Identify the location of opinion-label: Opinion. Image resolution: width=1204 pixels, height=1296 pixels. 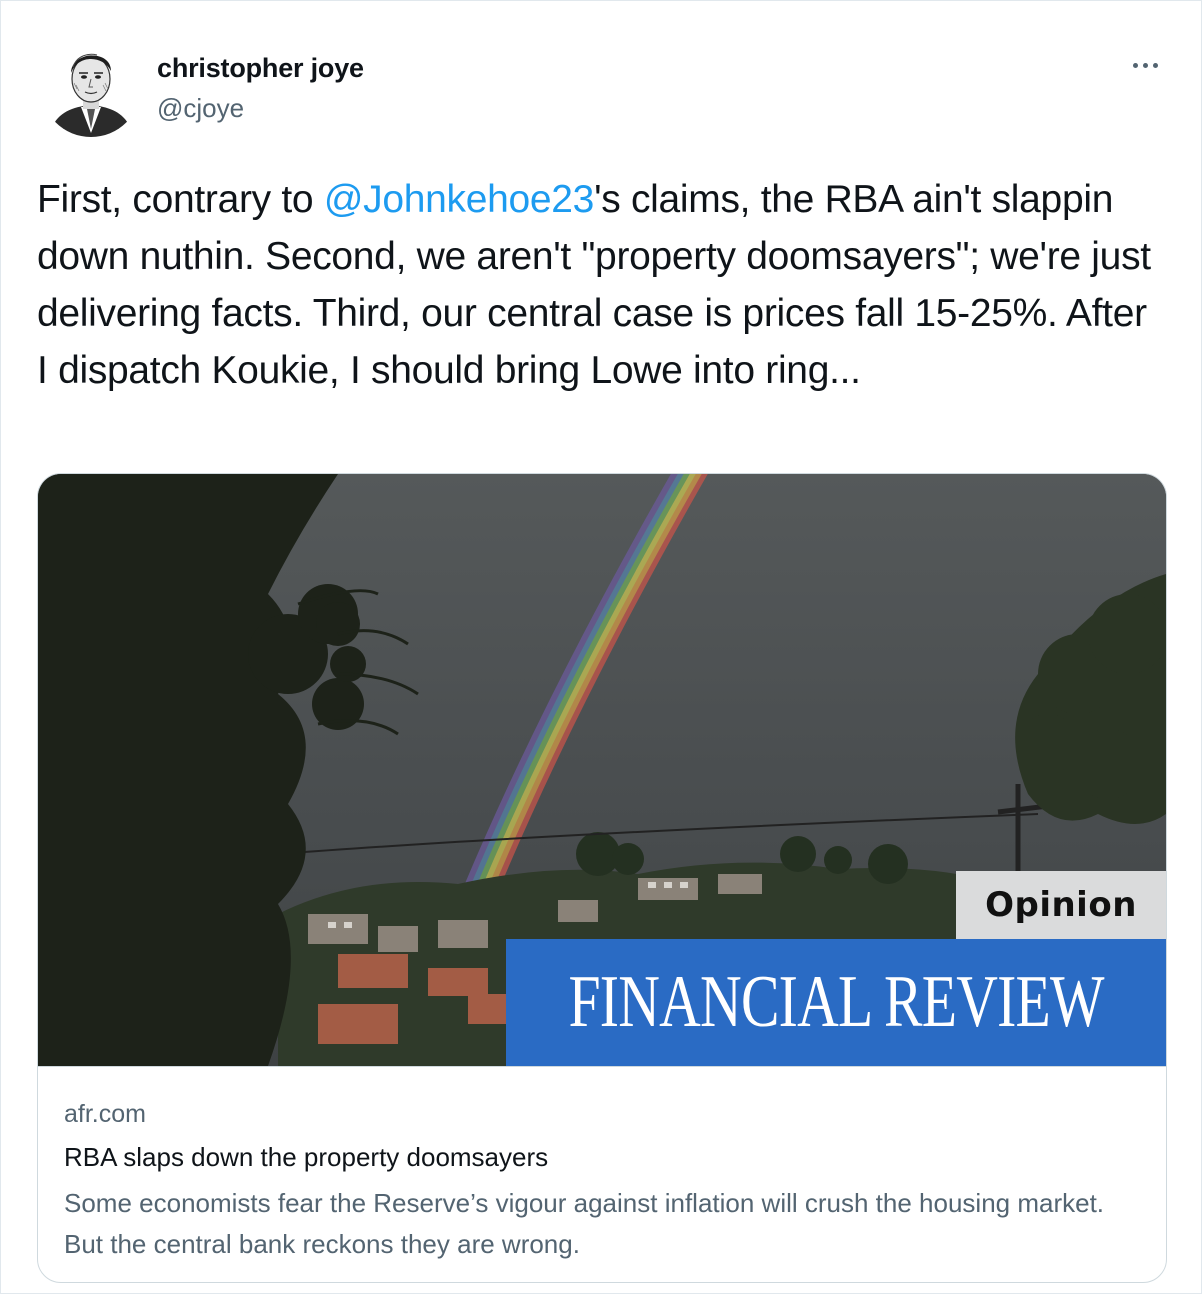
(1061, 905).